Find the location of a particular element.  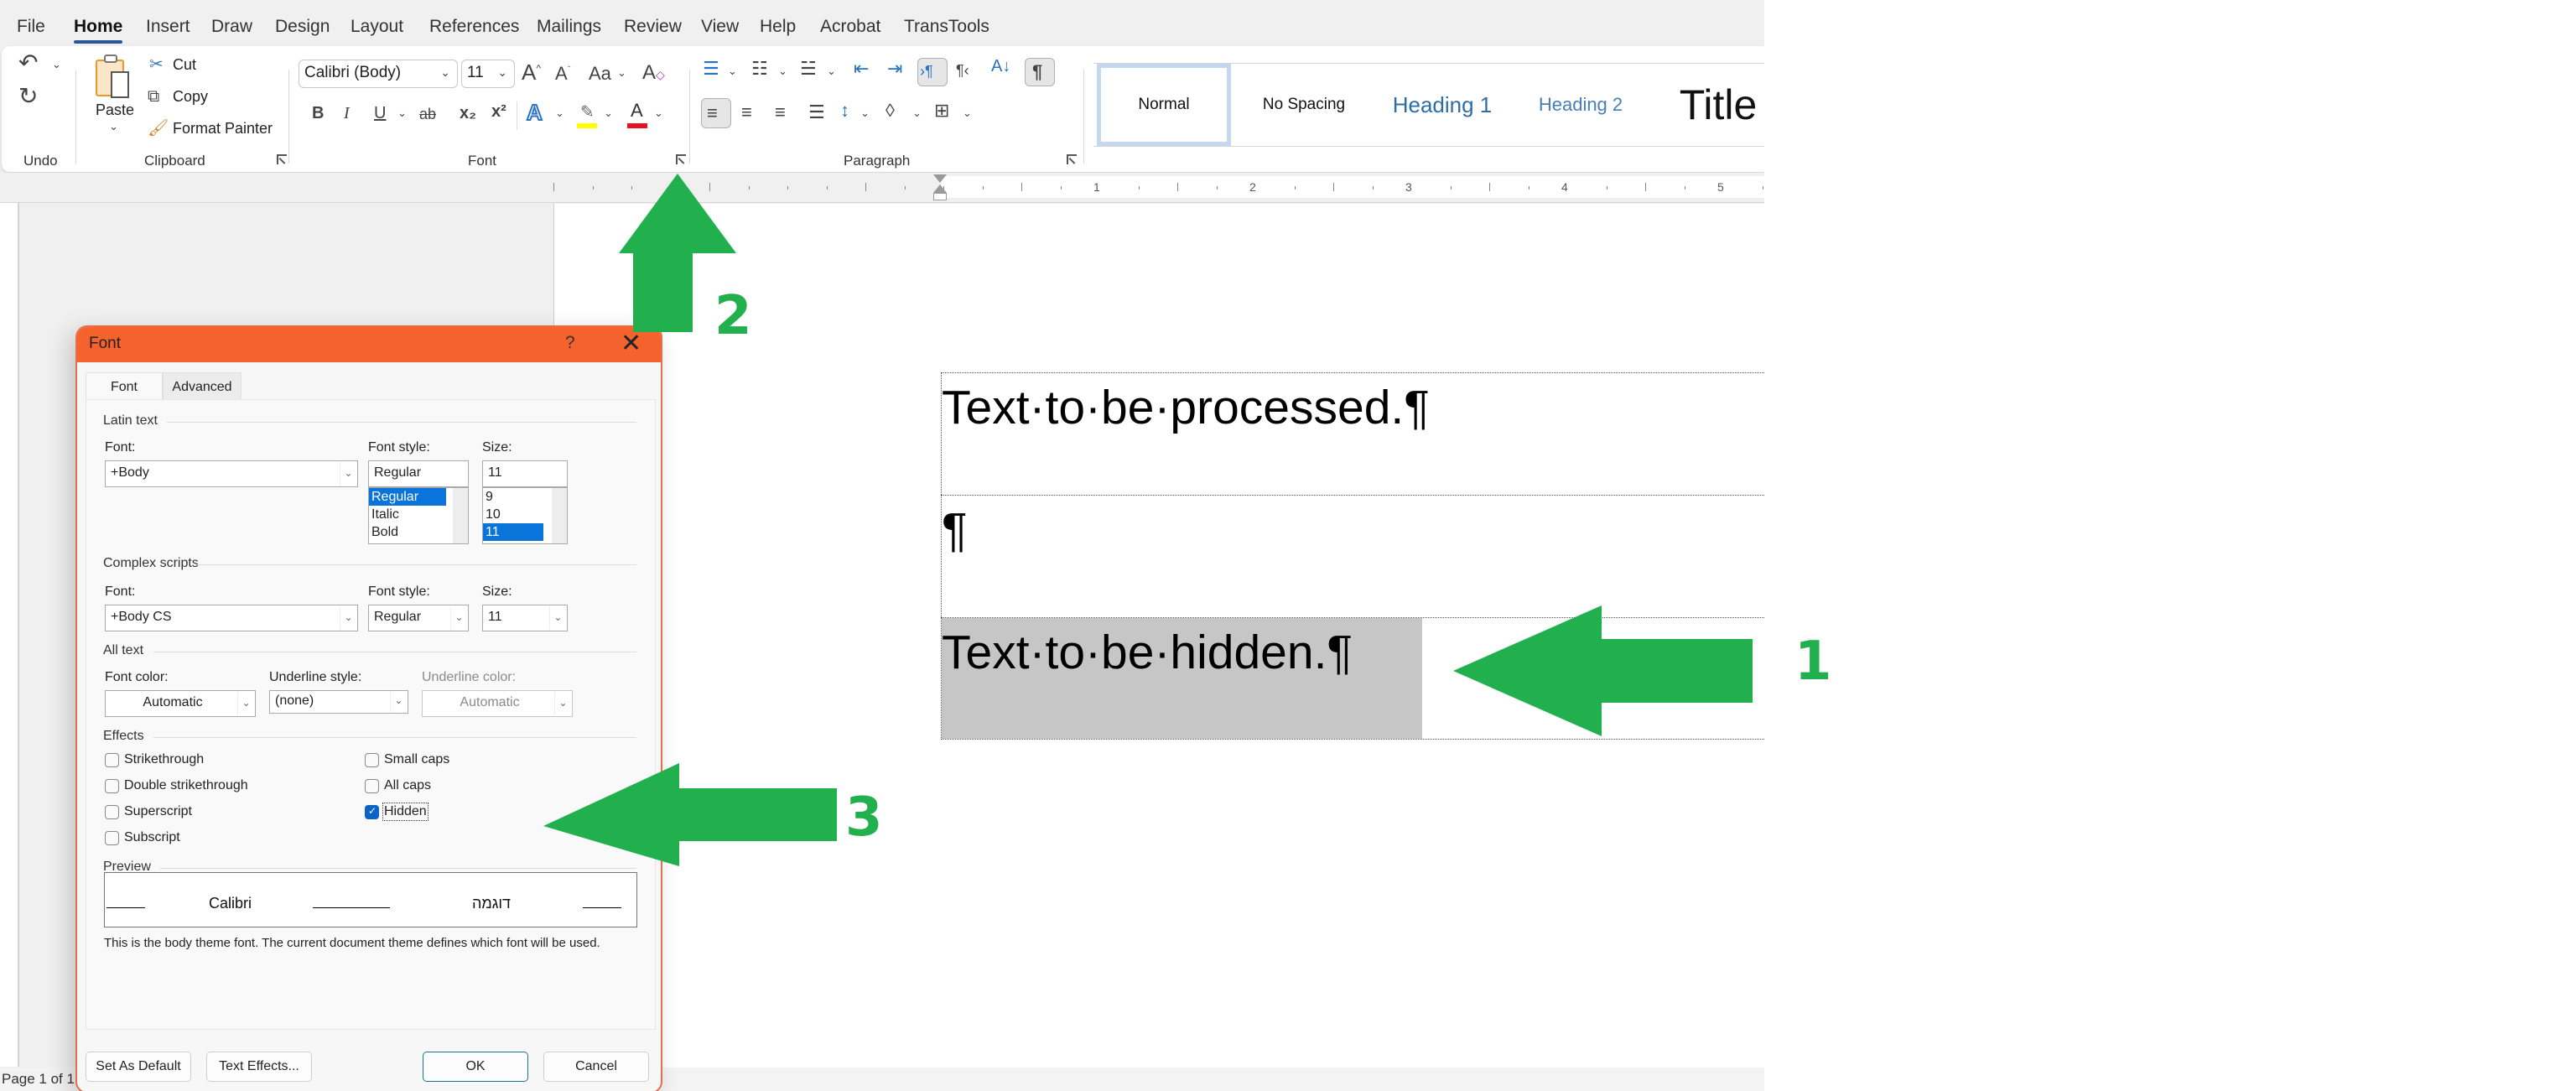

annotation-label-3: 3 is located at coordinates (864, 818).